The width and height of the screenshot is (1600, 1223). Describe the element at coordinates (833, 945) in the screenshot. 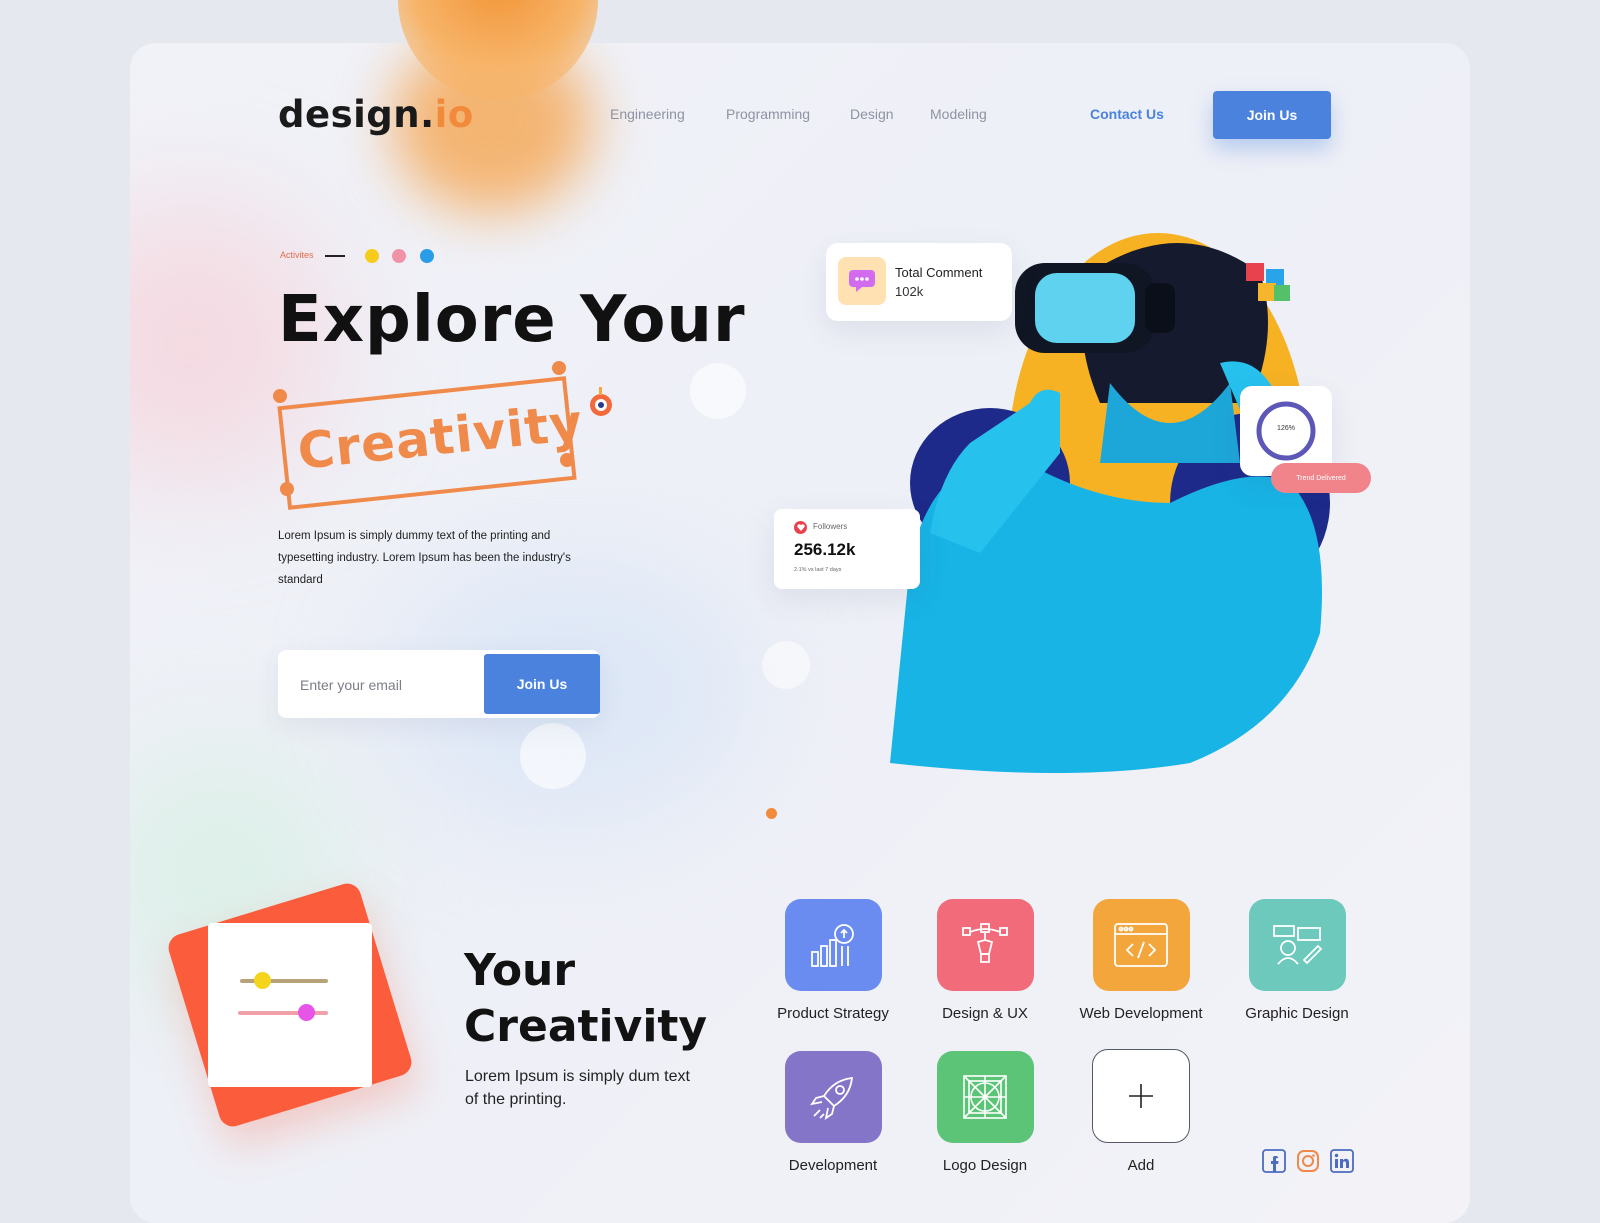

I see `chart-growth-icon` at that location.